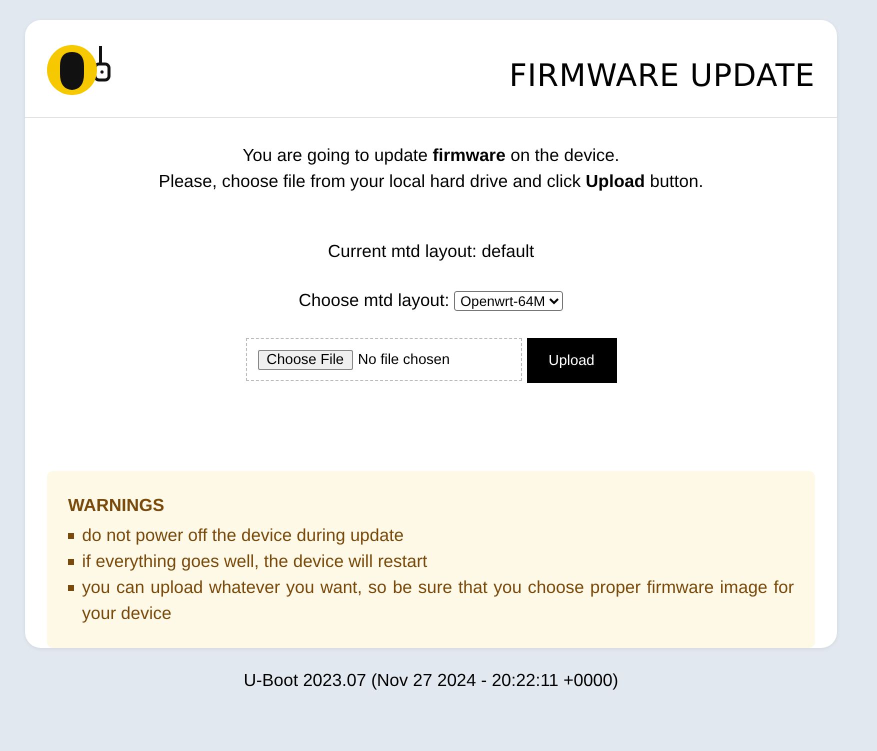 The width and height of the screenshot is (877, 751). What do you see at coordinates (438, 600) in the screenshot?
I see `warning-text: you can upload whatever you want, so be sure that you choose proper firmware image for your device` at bounding box center [438, 600].